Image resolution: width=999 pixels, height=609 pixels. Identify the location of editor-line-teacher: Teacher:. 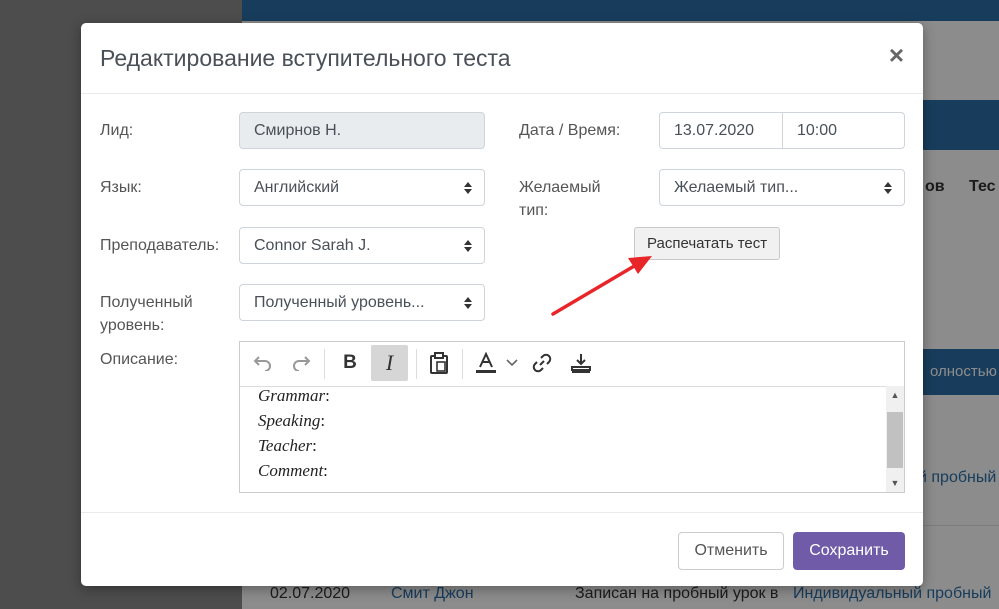
(287, 445).